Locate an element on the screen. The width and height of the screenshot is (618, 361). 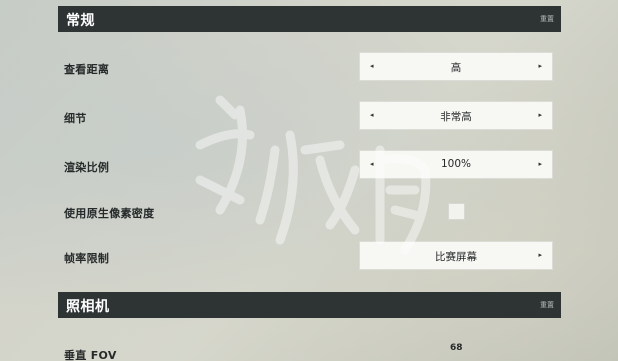
view-distance-selector: ◂ 高 ▸ is located at coordinates (456, 66).